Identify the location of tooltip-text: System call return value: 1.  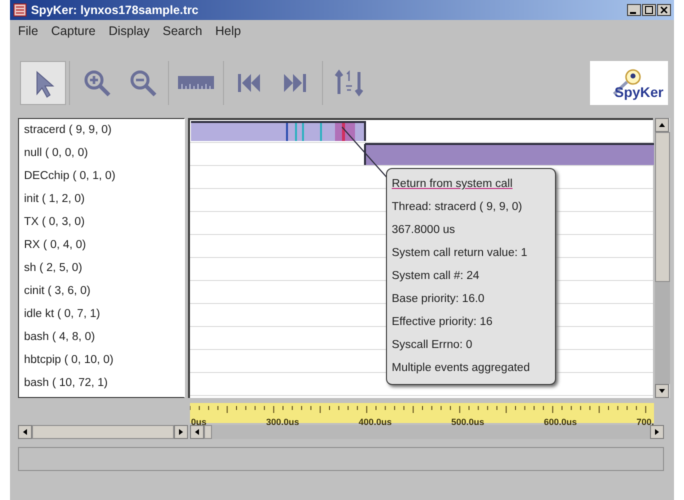
(460, 253).